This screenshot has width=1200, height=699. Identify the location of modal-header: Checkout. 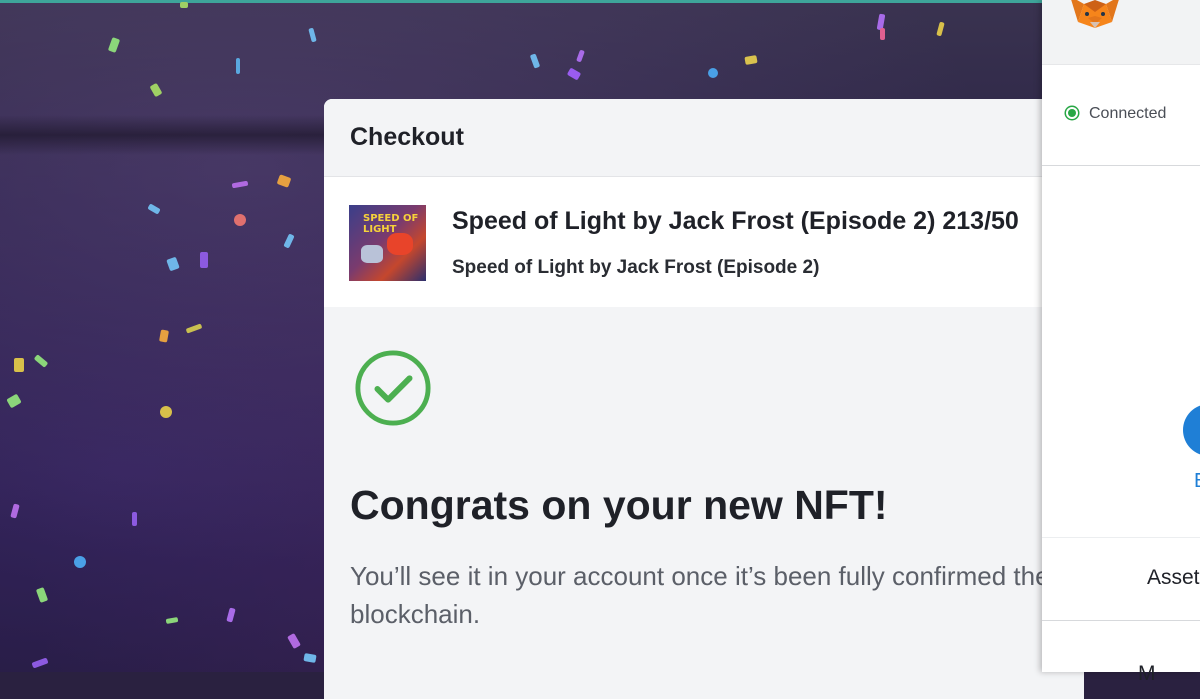
(704, 138).